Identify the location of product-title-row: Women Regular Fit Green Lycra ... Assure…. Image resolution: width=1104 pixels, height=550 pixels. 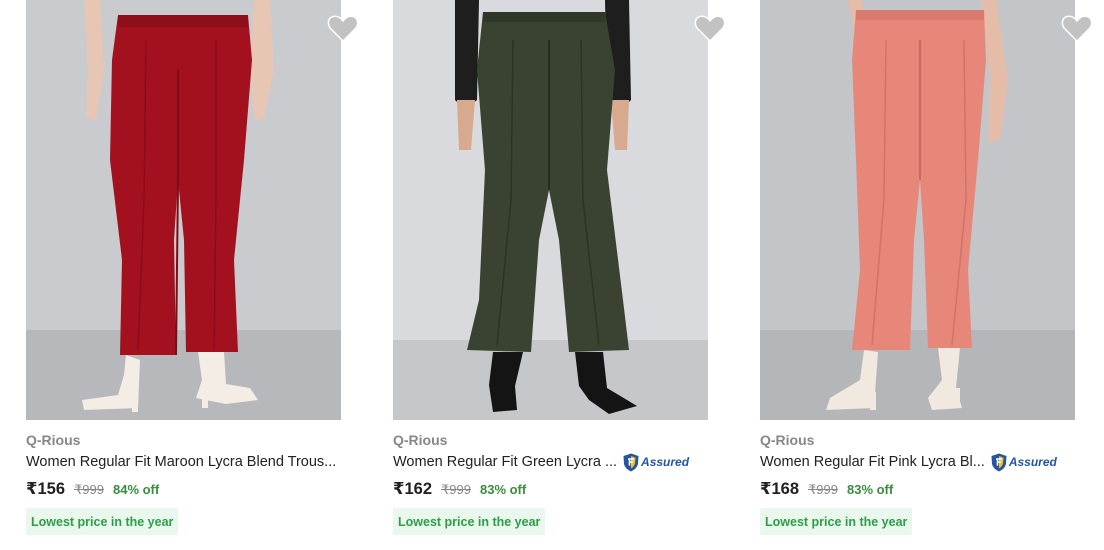
(558, 462).